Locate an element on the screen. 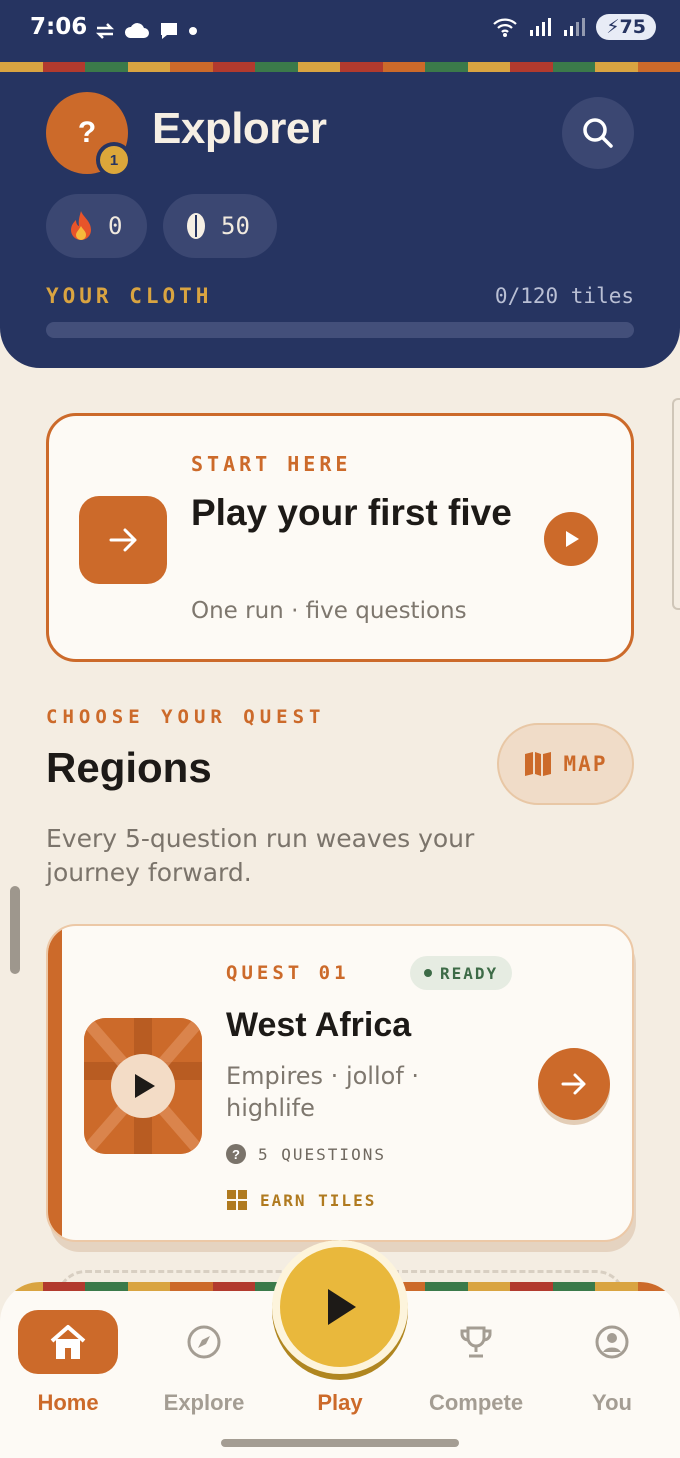 The image size is (680, 1458). start-play-button is located at coordinates (571, 539).